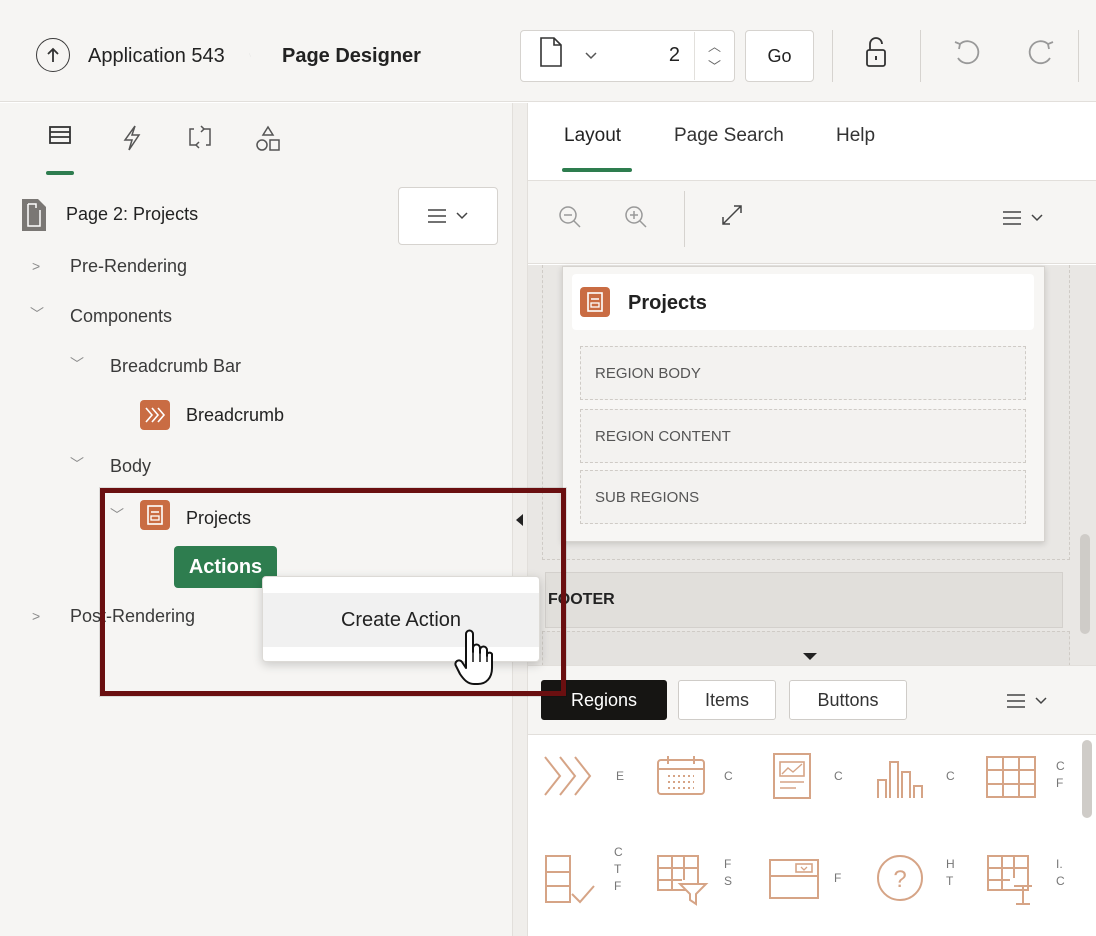 Image resolution: width=1096 pixels, height=936 pixels. I want to click on callout-highlight-box, so click(333, 592).